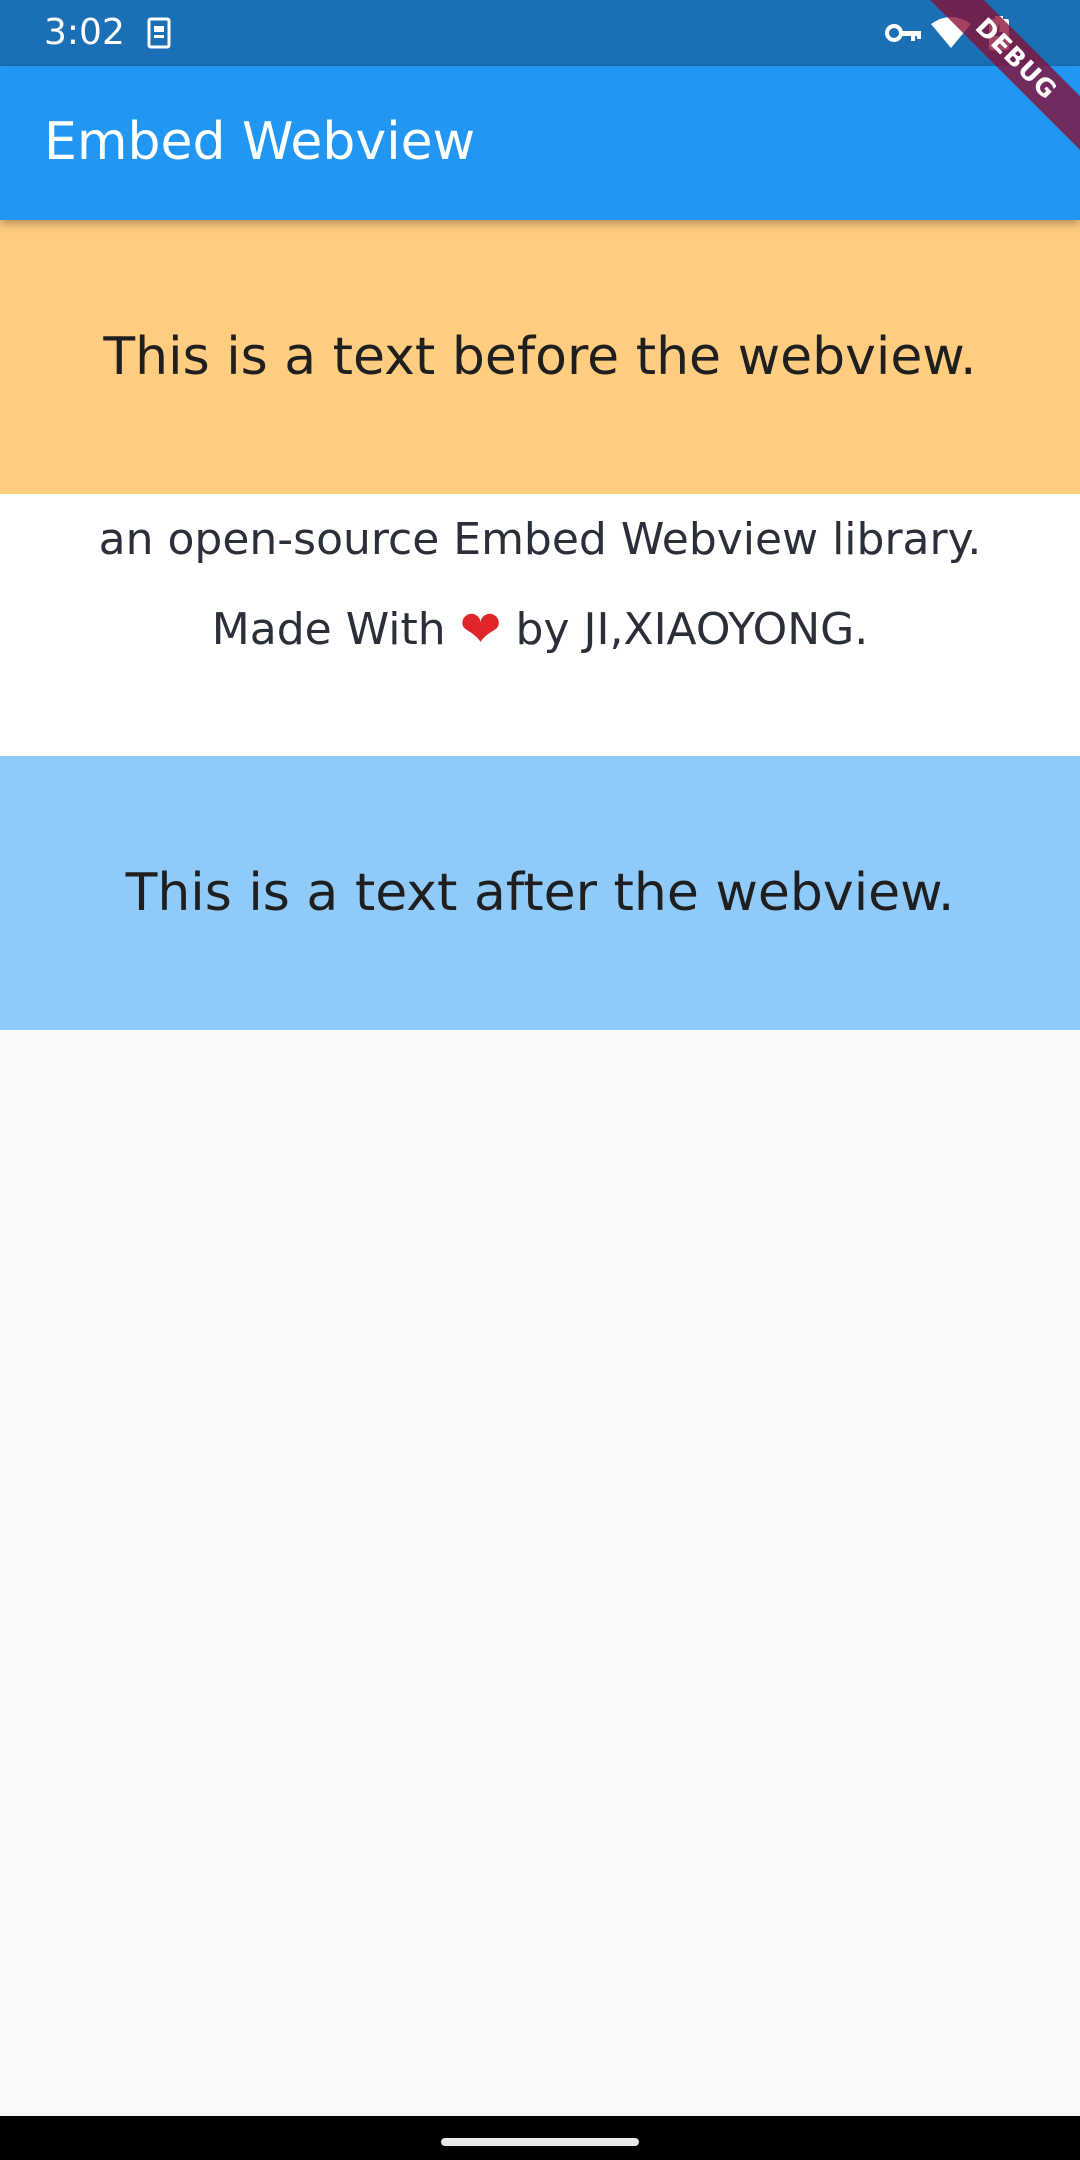 Image resolution: width=1080 pixels, height=2160 pixels. I want to click on text-before-webview: This is a text before the webview., so click(540, 357).